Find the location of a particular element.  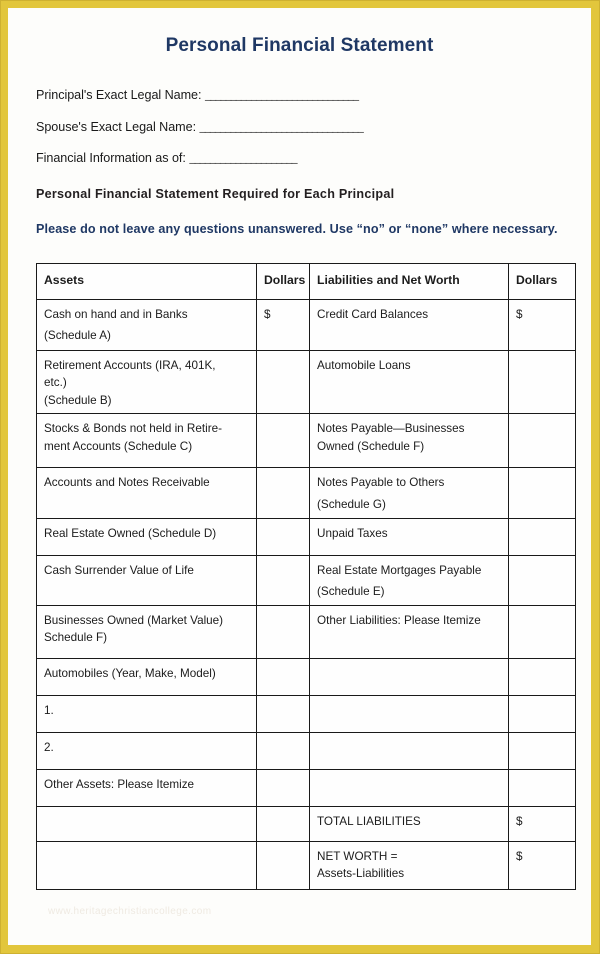

cell-text-line: Assets-Liabilities is located at coordinates (361, 874).